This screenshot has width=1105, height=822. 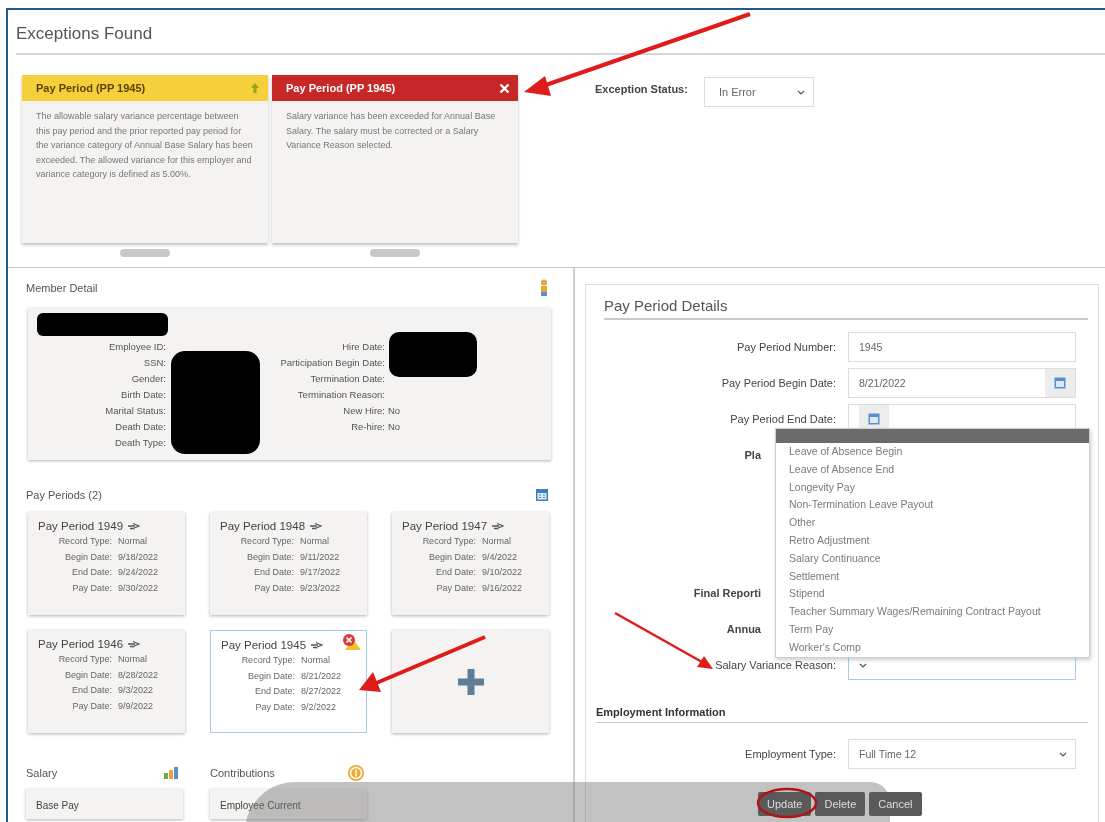 What do you see at coordinates (743, 629) in the screenshot?
I see `field-label: Annua` at bounding box center [743, 629].